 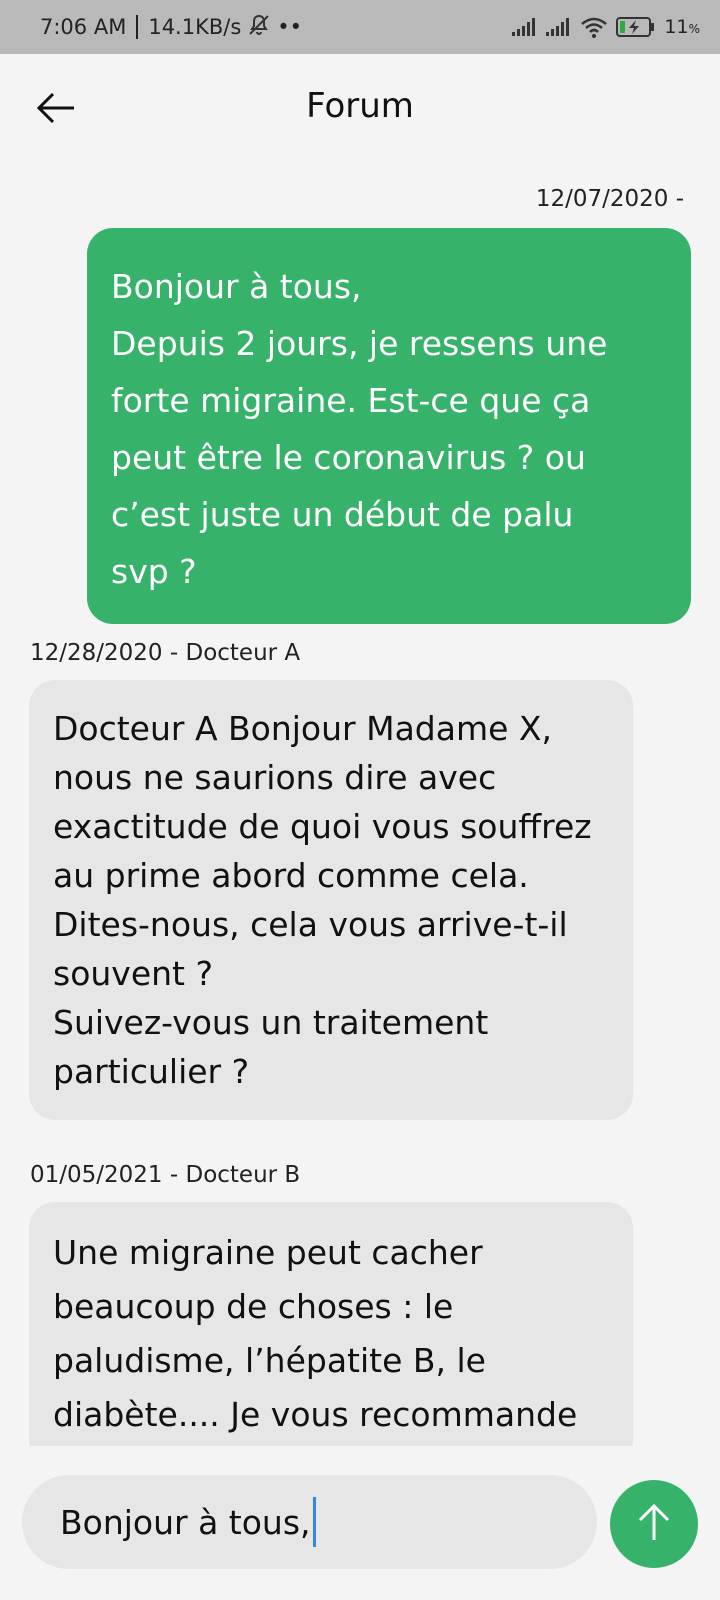 What do you see at coordinates (291, 875) in the screenshot?
I see `message-line: au prime abord comme cela.` at bounding box center [291, 875].